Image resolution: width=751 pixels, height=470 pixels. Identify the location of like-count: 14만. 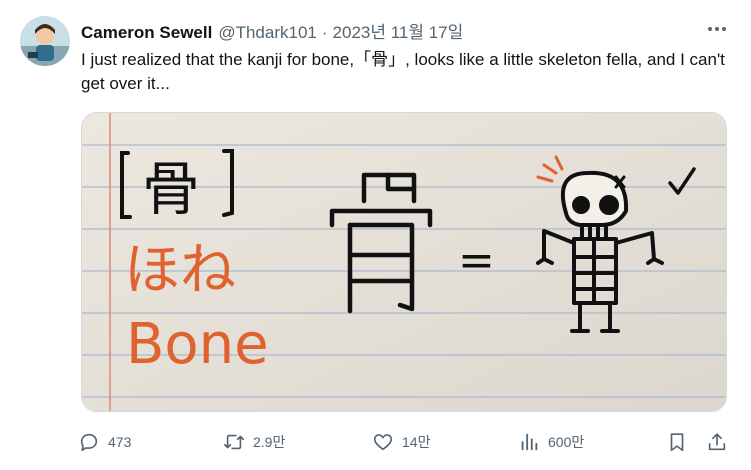
(416, 442).